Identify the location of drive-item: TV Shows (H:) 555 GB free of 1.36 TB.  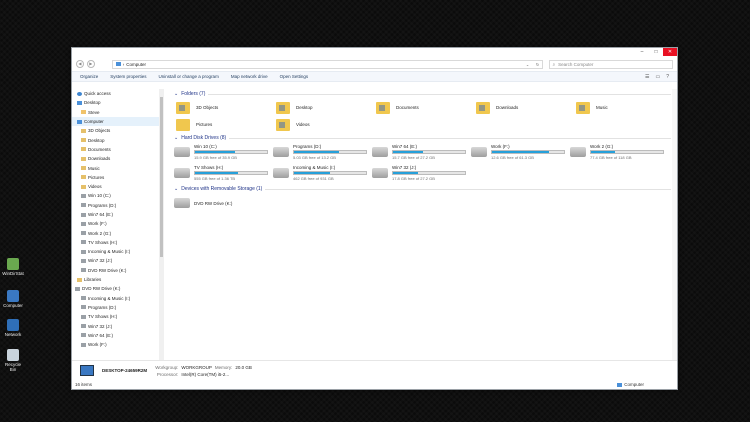
(223, 173).